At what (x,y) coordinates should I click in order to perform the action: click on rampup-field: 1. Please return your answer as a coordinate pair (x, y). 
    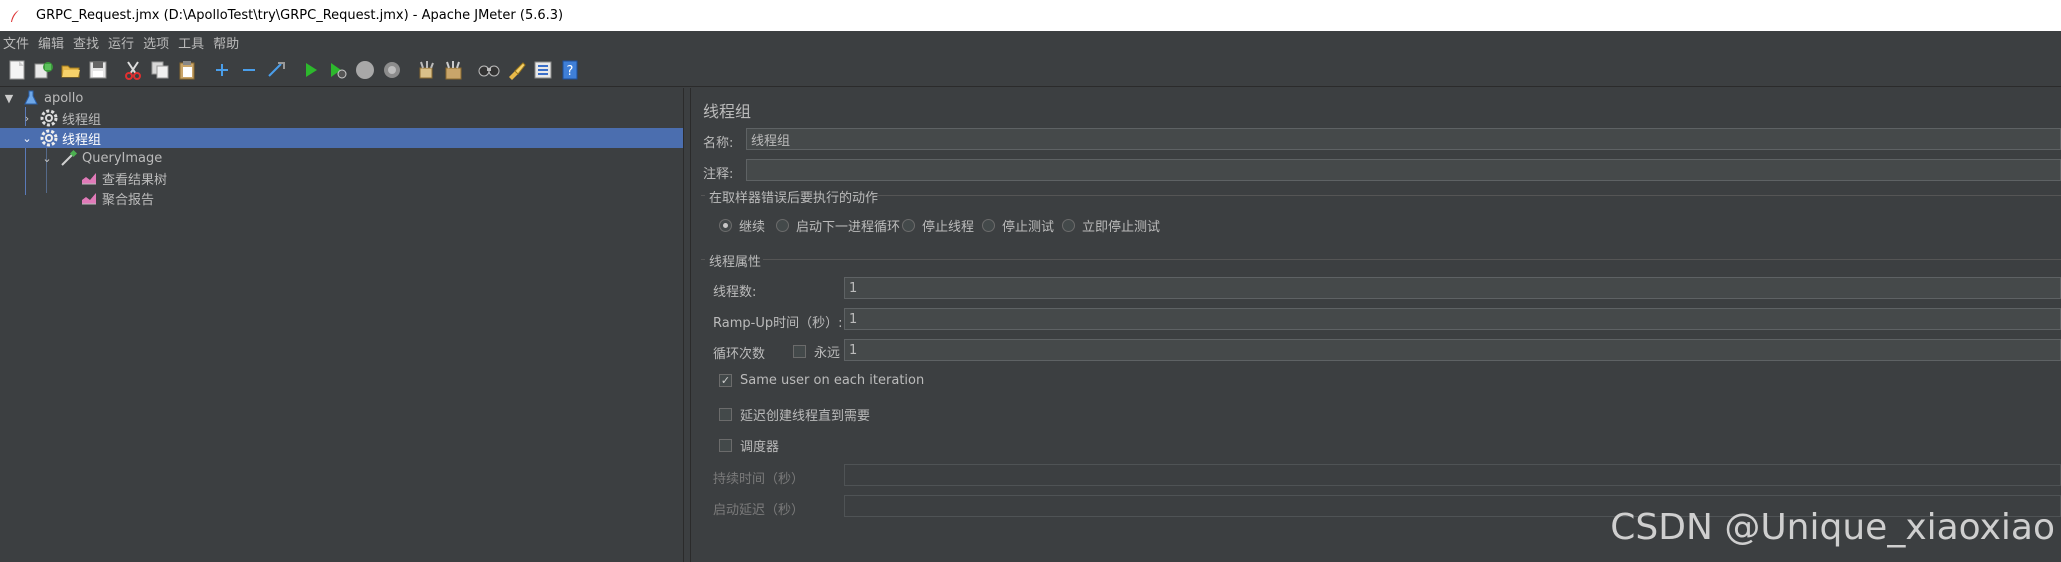
    Looking at the image, I should click on (1452, 319).